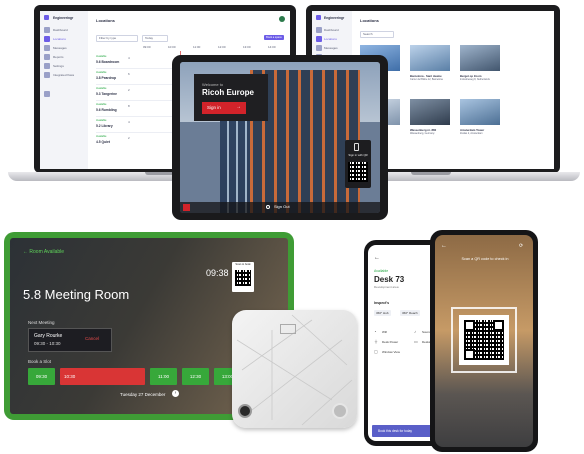  What do you see at coordinates (47, 57) in the screenshot?
I see `chart-icon` at bounding box center [47, 57].